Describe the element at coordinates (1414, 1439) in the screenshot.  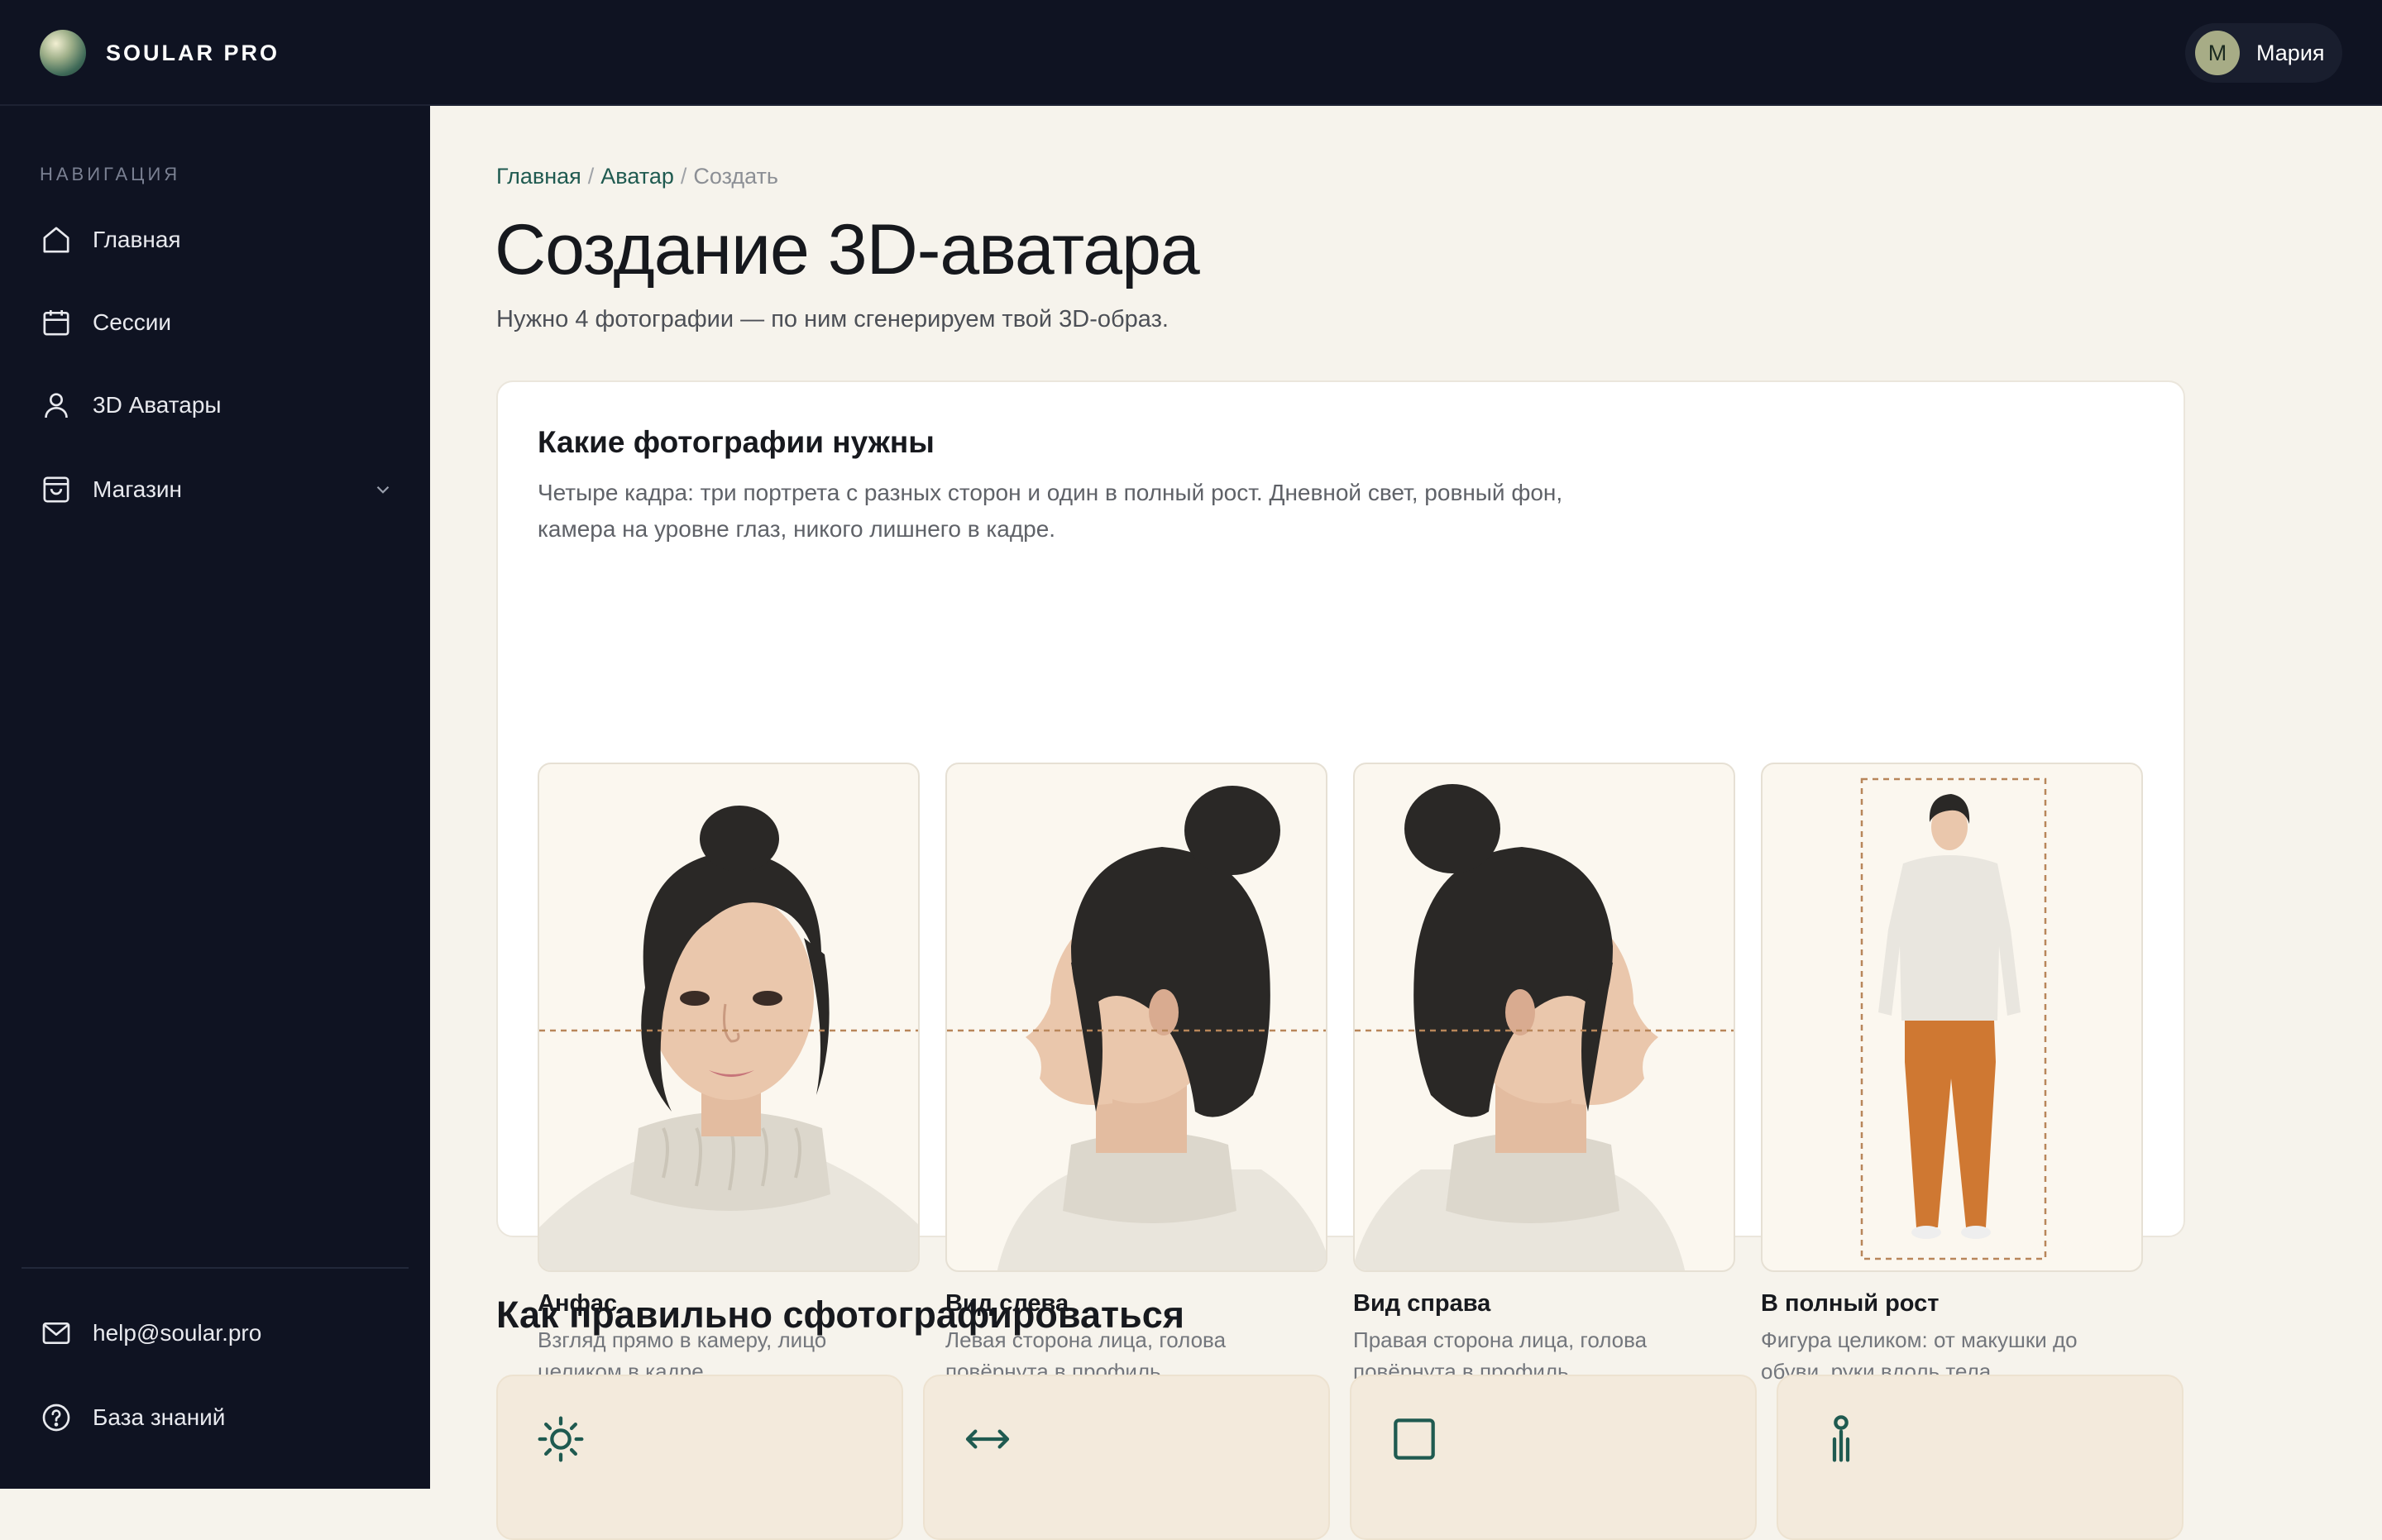
I see `square-frame-icon` at that location.